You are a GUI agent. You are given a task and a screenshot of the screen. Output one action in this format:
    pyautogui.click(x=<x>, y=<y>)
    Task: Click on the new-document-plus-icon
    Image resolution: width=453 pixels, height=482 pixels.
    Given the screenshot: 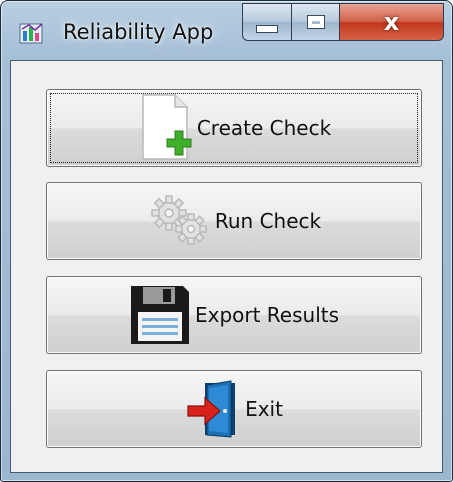 What is the action you would take?
    pyautogui.click(x=167, y=127)
    